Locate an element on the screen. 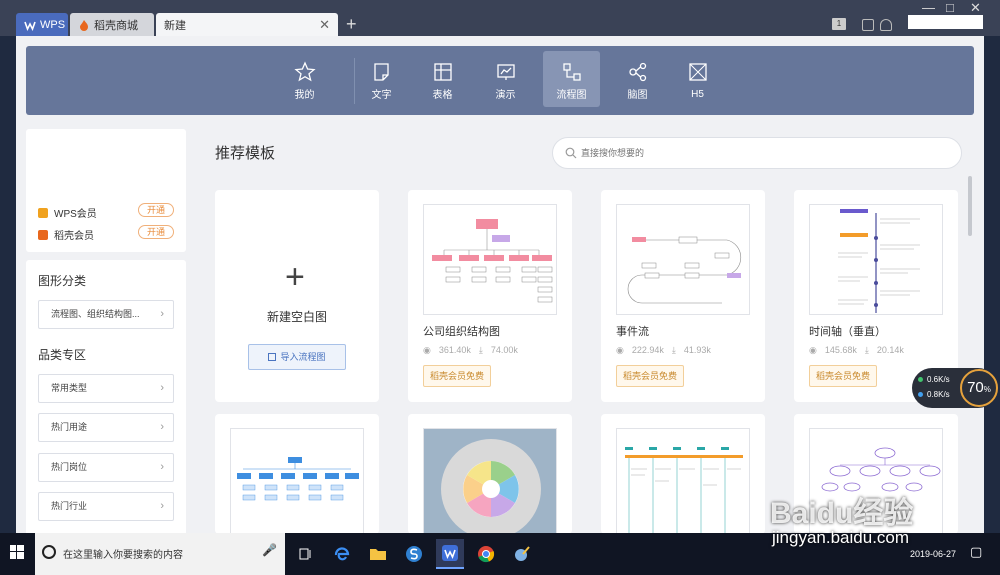 Image resolution: width=1000 pixels, height=575 pixels. chrome-icon is located at coordinates (486, 554).